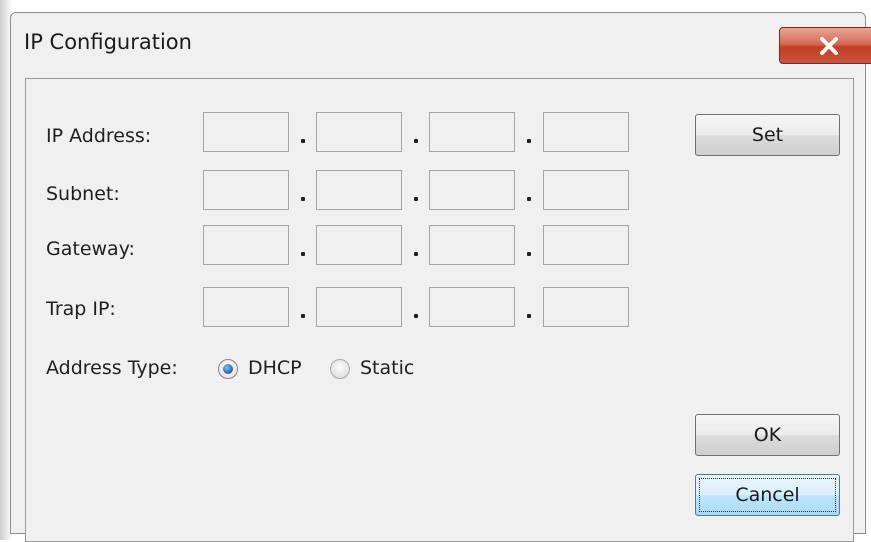  I want to click on static-label: Static, so click(387, 368).